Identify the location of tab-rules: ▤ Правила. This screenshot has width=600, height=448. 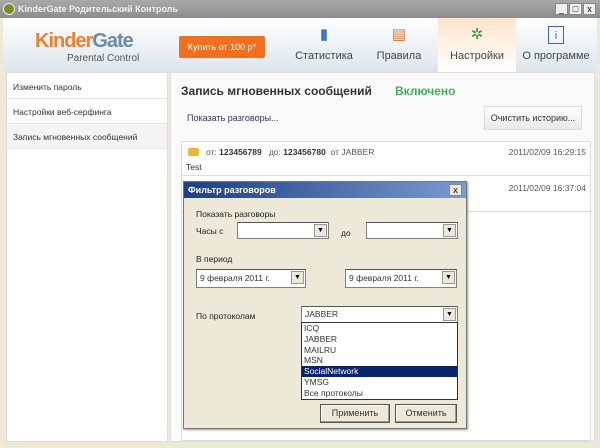
(399, 45).